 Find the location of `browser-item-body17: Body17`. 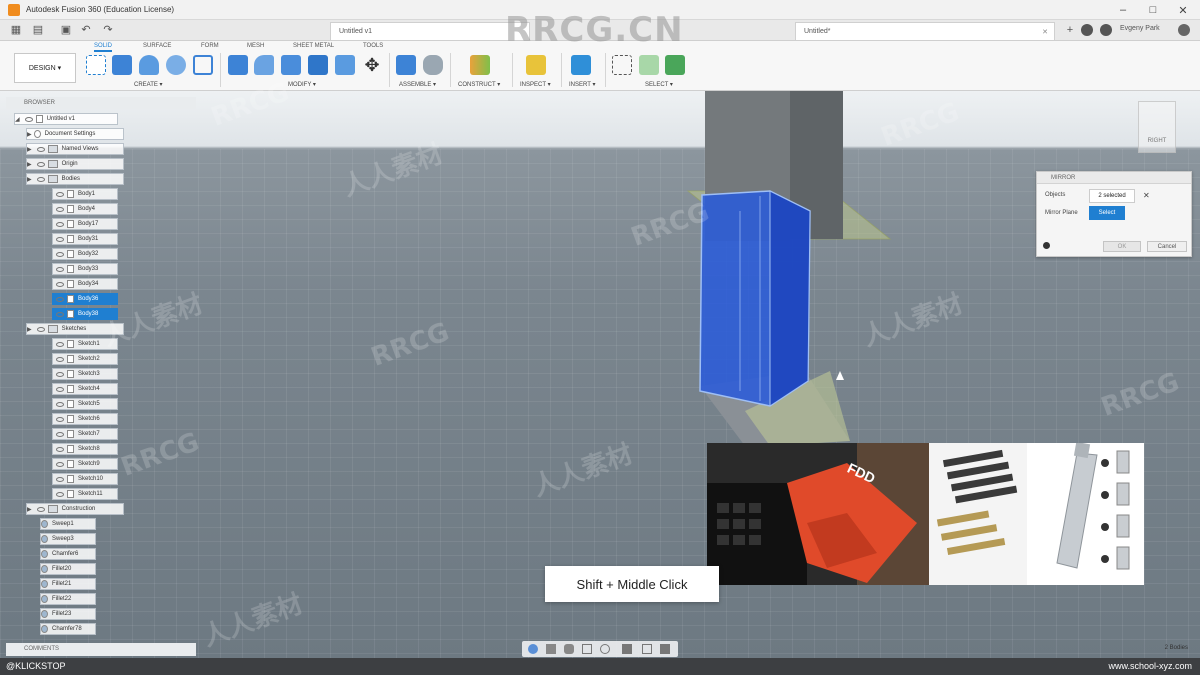

browser-item-body17: Body17 is located at coordinates (85, 224).